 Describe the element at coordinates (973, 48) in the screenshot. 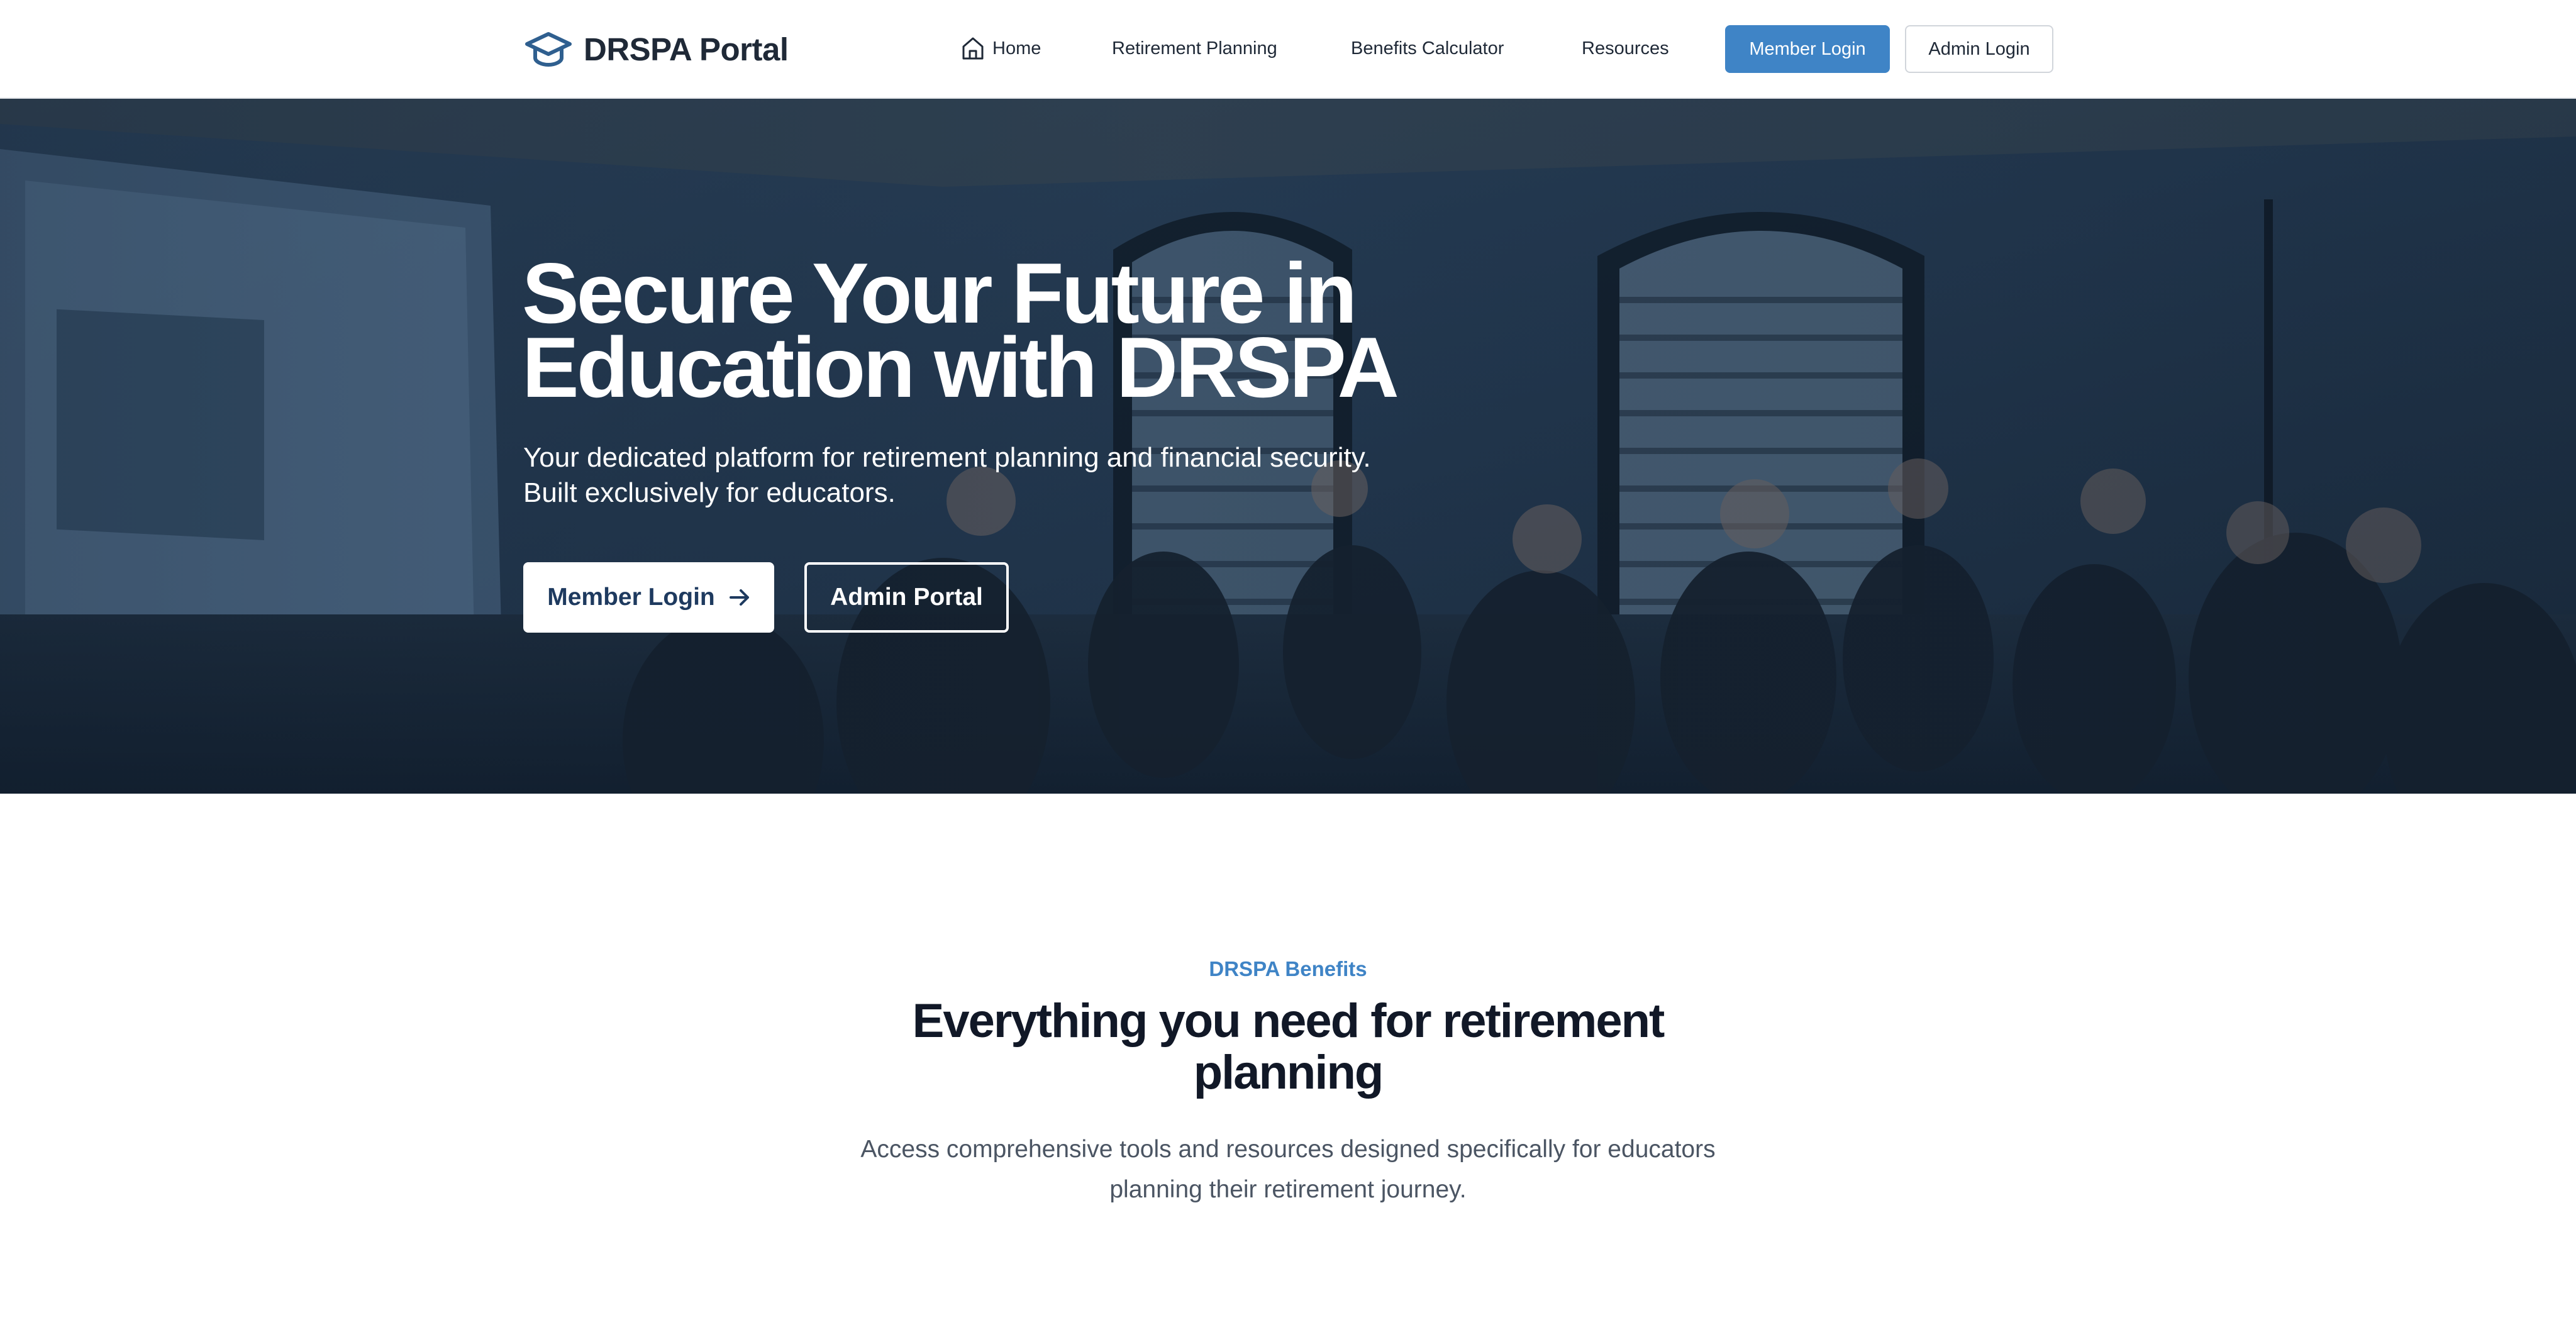

I see `home-icon` at that location.